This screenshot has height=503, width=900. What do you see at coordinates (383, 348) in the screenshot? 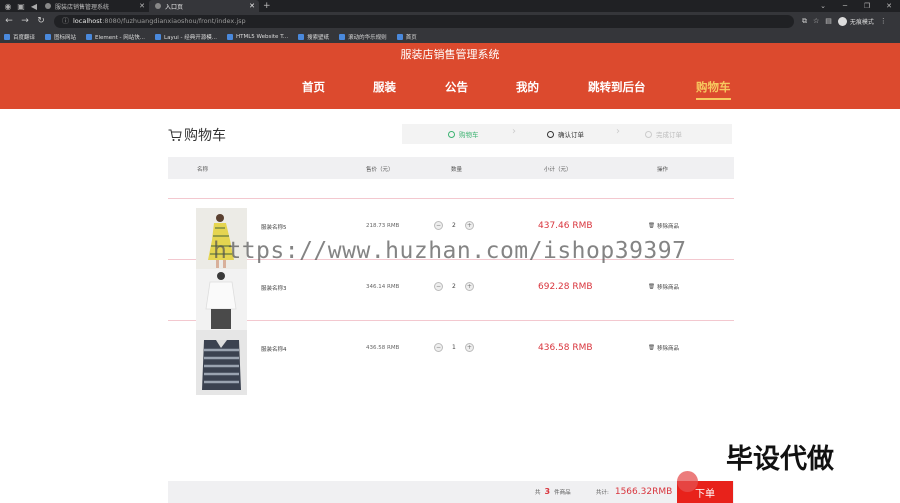
I see `product-price: 436.58 RMB` at bounding box center [383, 348].